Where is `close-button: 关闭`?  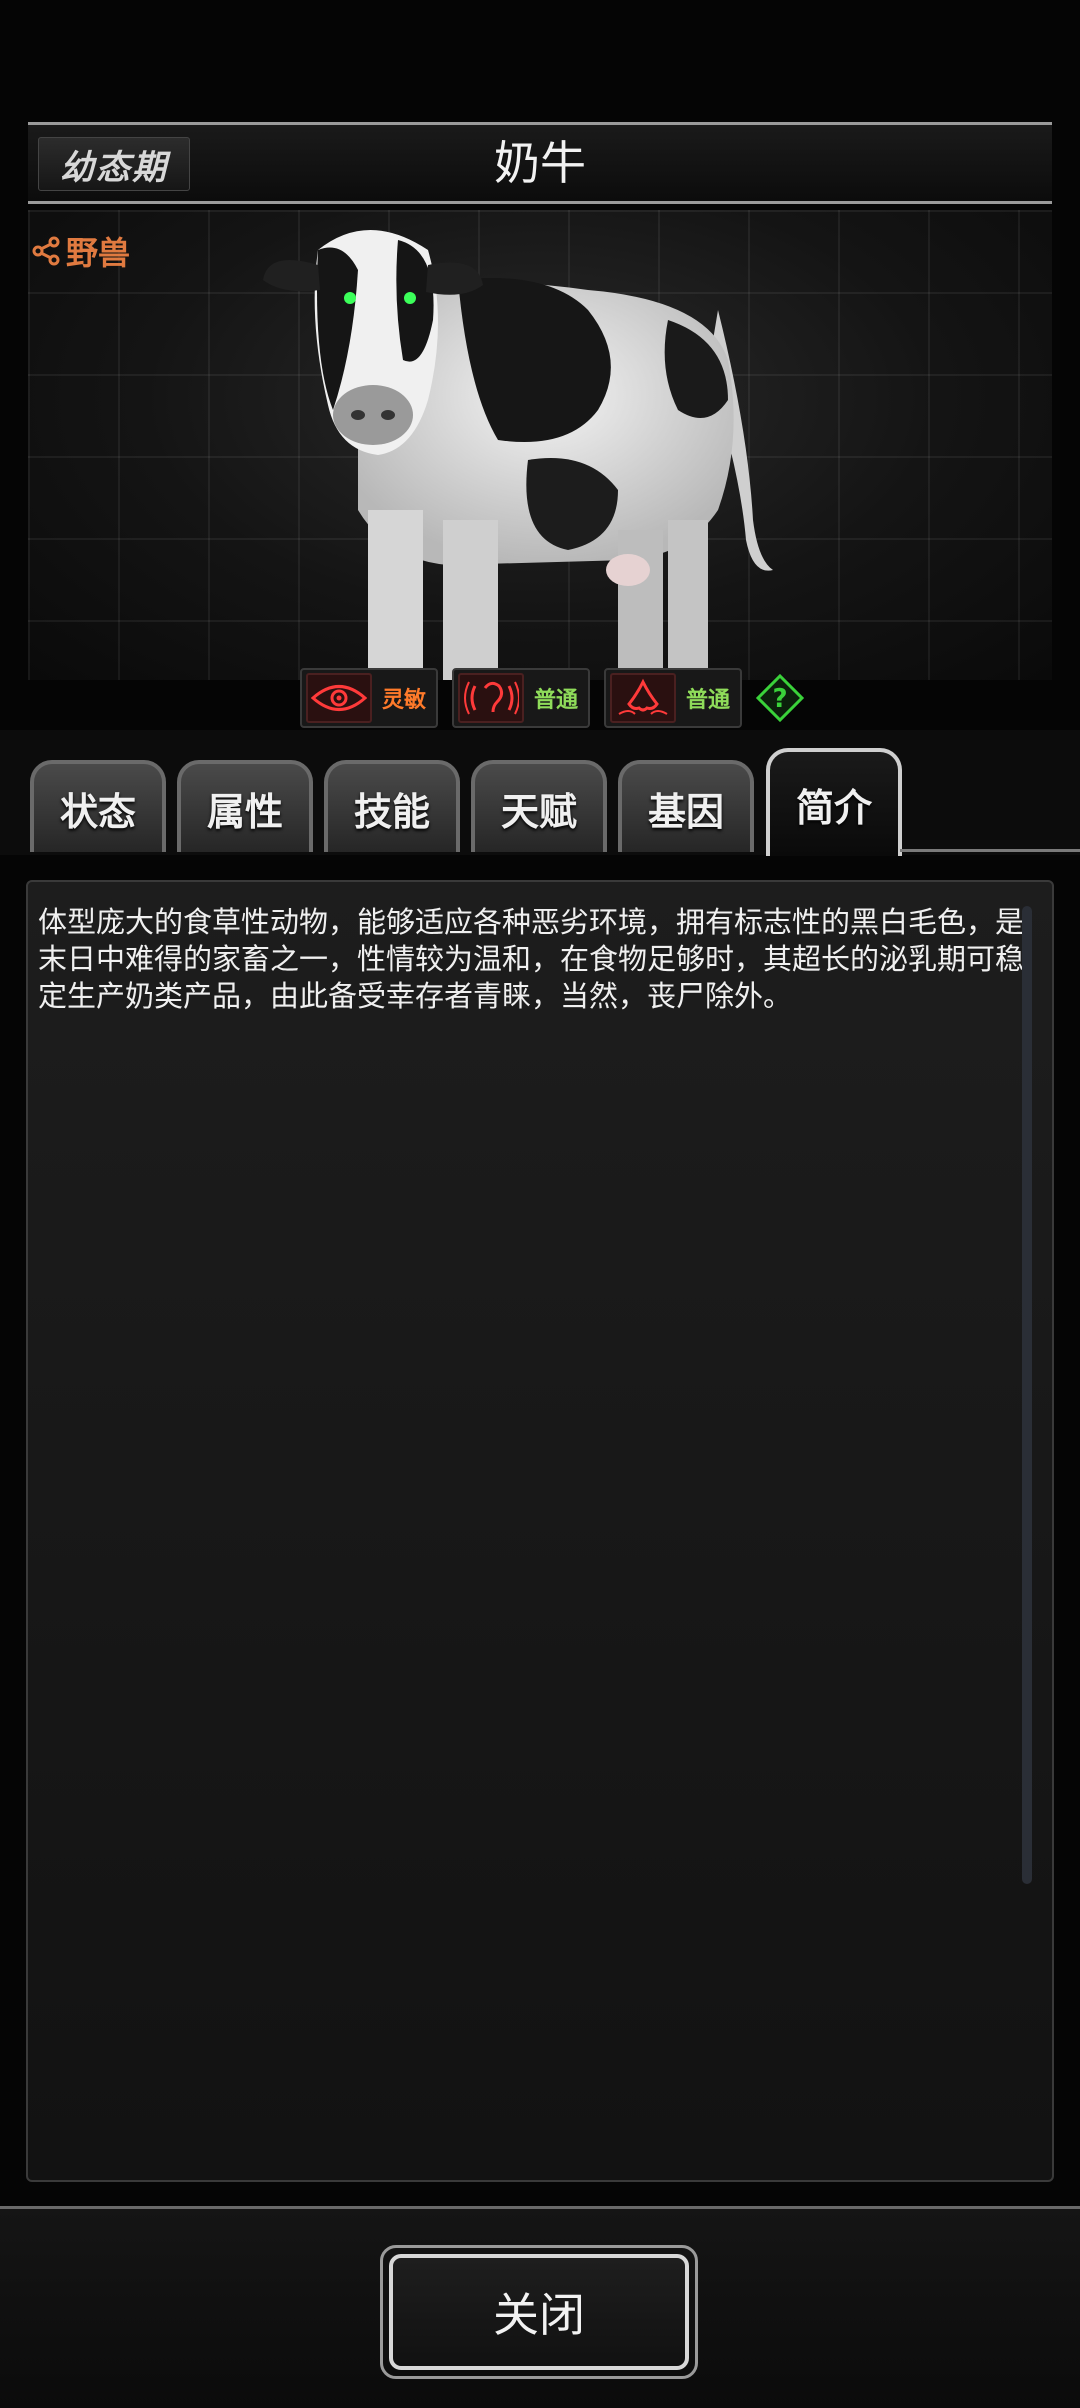 close-button: 关闭 is located at coordinates (539, 2312).